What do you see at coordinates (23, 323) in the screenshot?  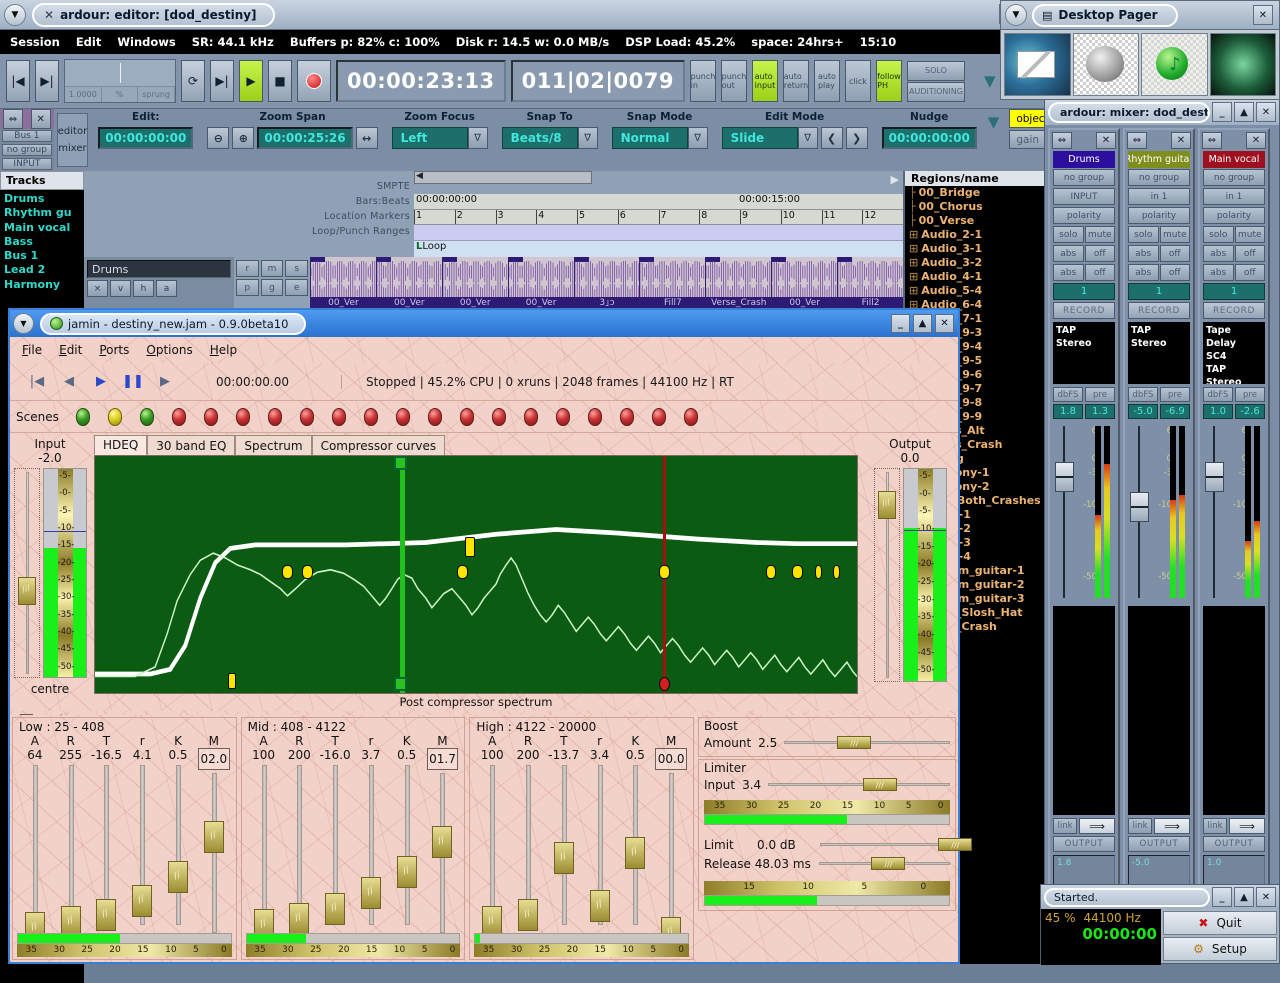 I see `menu-icon: ▼` at bounding box center [23, 323].